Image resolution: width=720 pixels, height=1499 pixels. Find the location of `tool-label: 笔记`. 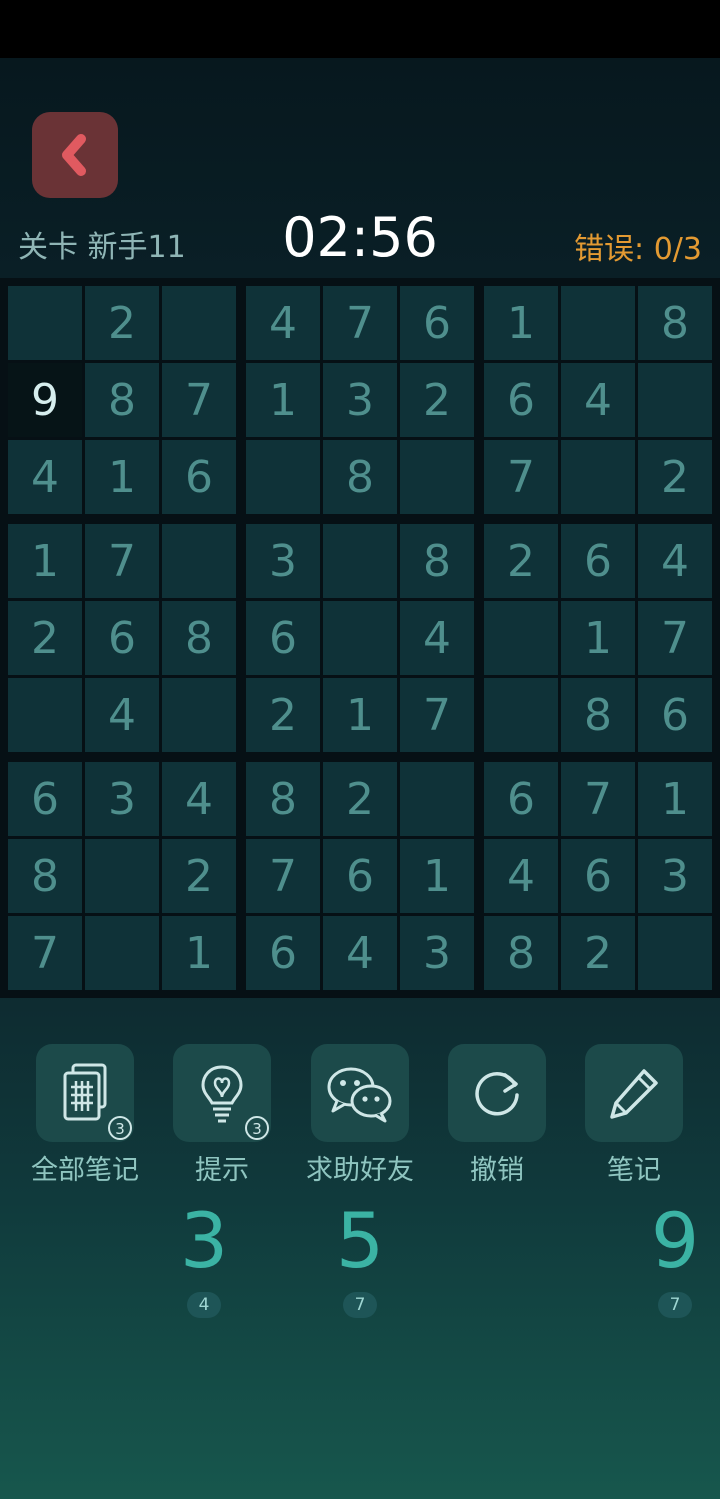

tool-label: 笔记 is located at coordinates (634, 1170).